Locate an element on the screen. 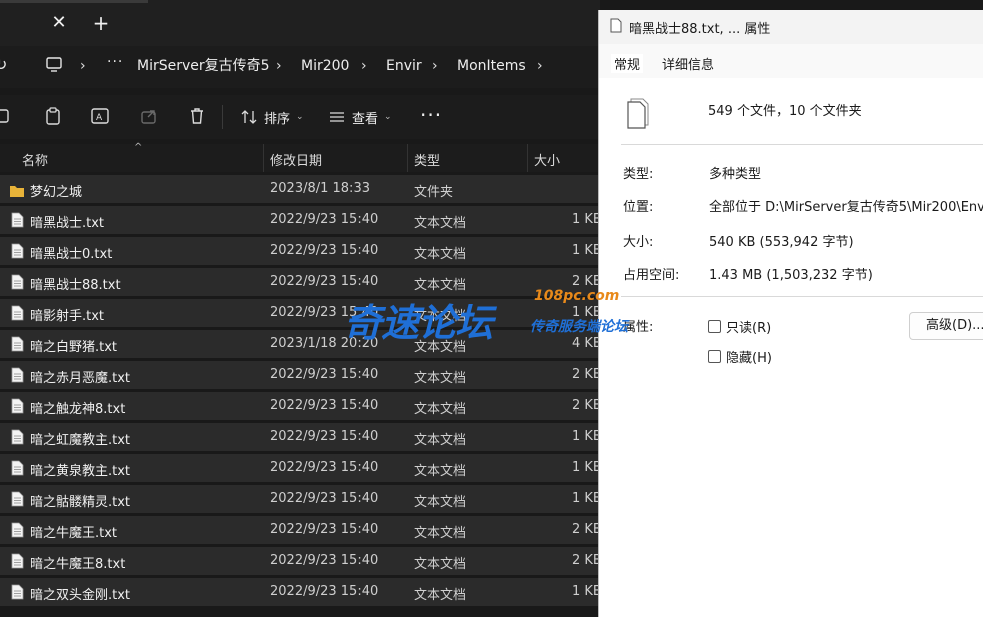 Image resolution: width=983 pixels, height=617 pixels. file-name: 暗之白野猪.txt is located at coordinates (74, 347).